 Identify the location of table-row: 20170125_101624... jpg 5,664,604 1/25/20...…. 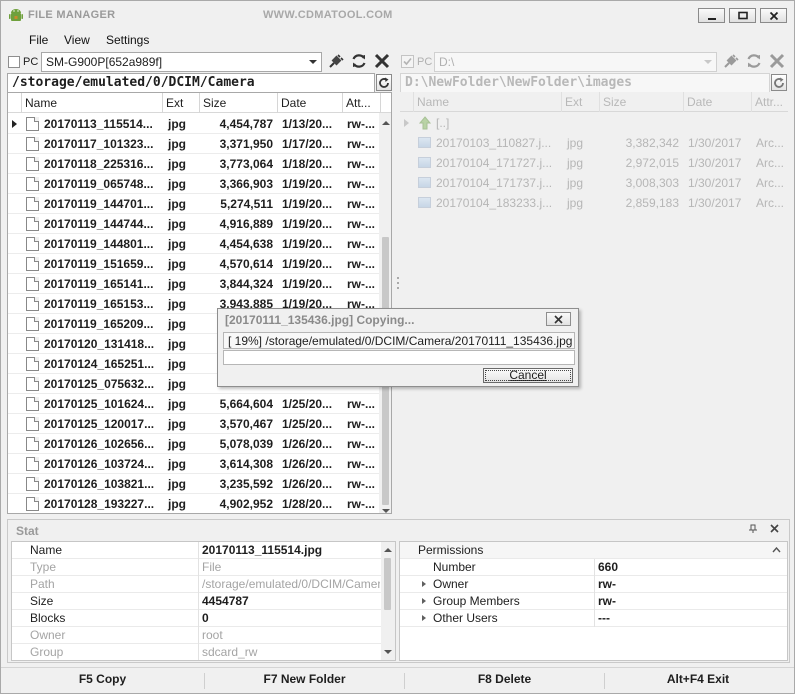
(193, 404).